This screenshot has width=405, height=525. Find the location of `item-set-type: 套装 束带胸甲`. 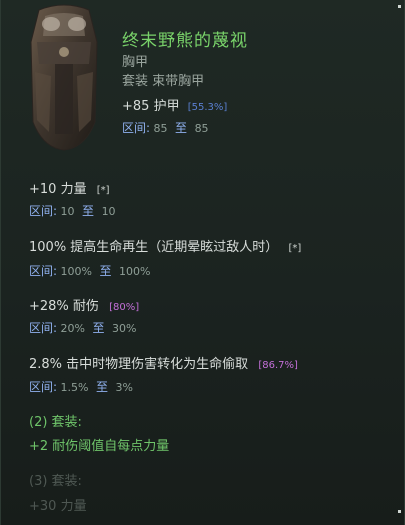

item-set-type: 套装 束带胸甲 is located at coordinates (163, 81).